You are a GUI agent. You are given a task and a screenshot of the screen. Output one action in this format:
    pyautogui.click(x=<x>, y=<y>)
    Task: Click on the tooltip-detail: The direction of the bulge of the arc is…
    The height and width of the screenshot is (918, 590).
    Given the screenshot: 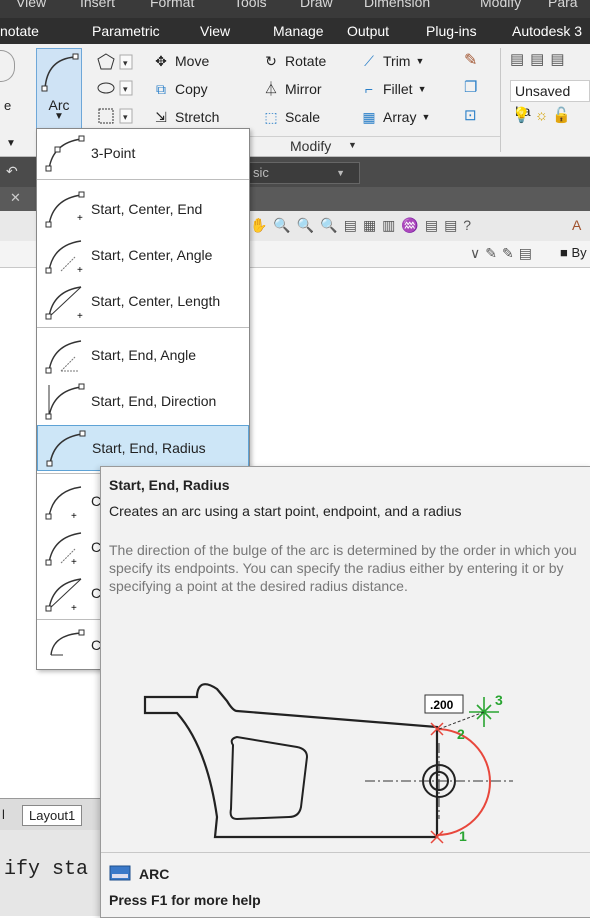 What is the action you would take?
    pyautogui.click(x=343, y=568)
    